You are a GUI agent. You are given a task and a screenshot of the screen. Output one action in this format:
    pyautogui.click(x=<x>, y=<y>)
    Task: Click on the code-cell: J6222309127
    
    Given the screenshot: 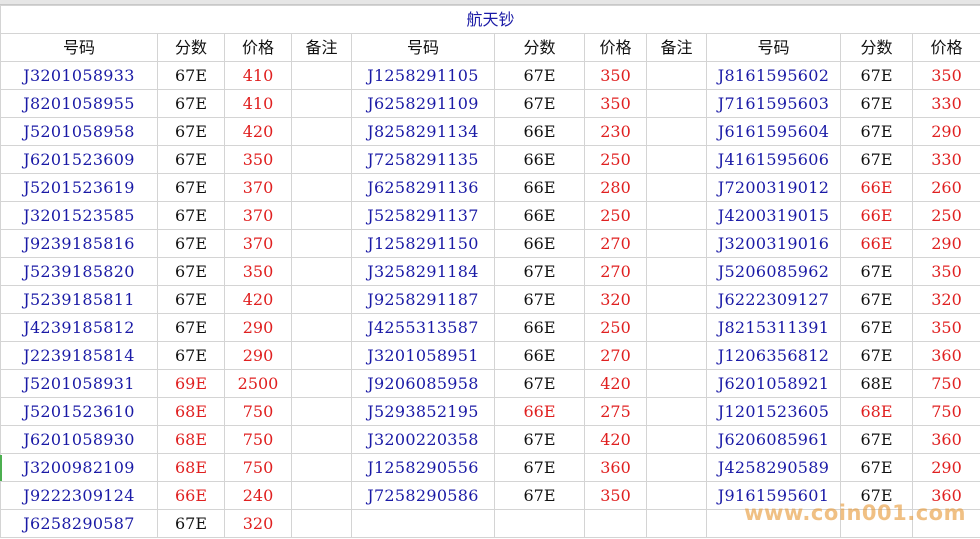 What is the action you would take?
    pyautogui.click(x=773, y=299)
    